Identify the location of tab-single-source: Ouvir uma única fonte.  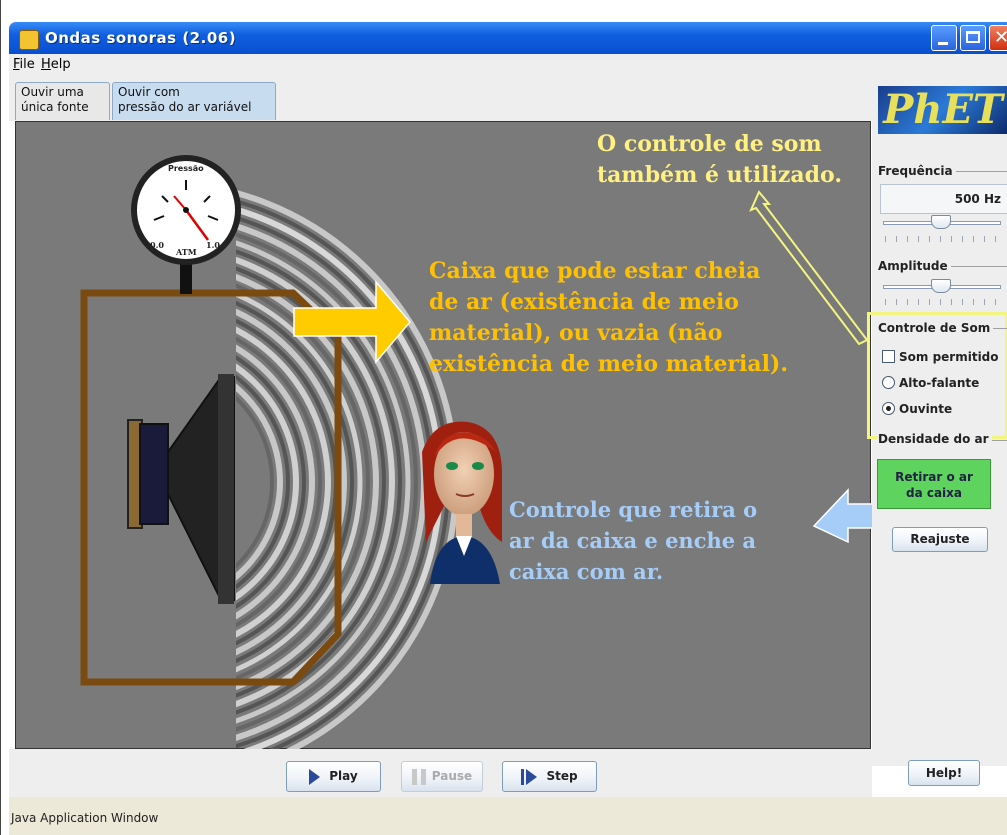
(62, 101).